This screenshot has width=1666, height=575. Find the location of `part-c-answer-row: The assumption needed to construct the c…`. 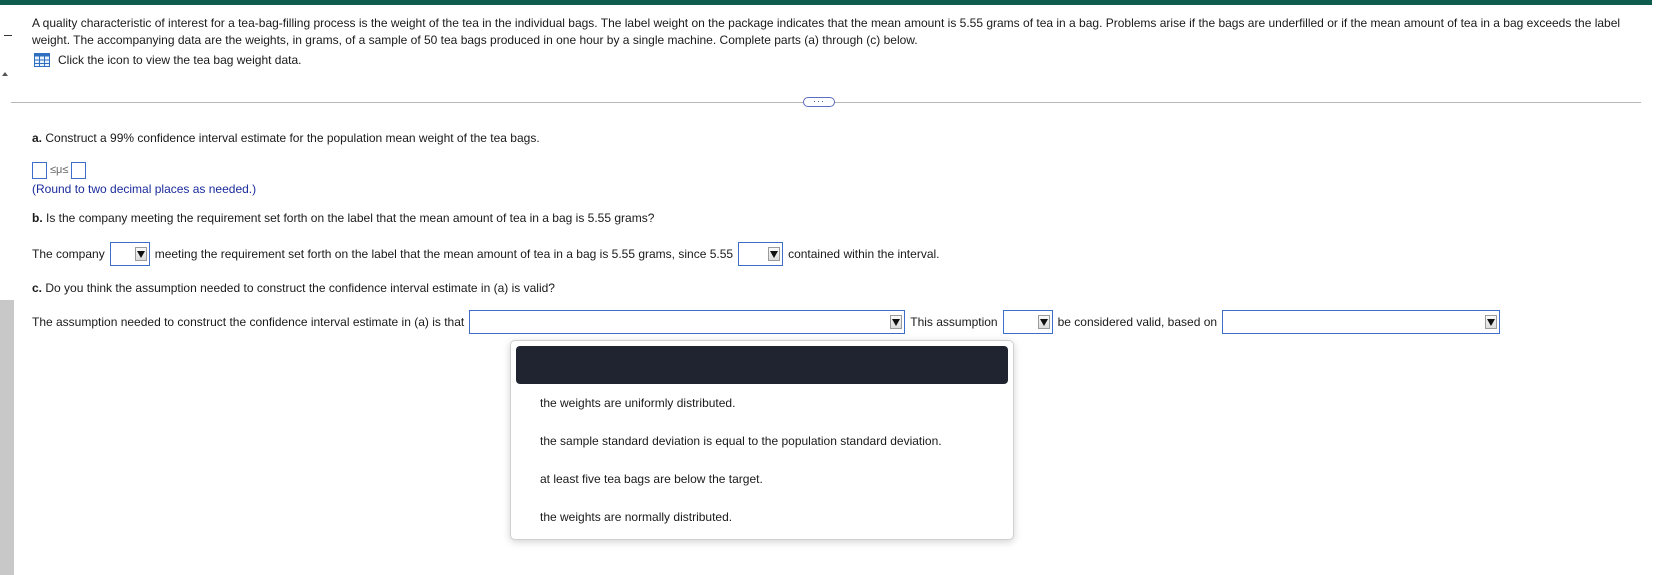

part-c-answer-row: The assumption needed to construct the c… is located at coordinates (766, 322).